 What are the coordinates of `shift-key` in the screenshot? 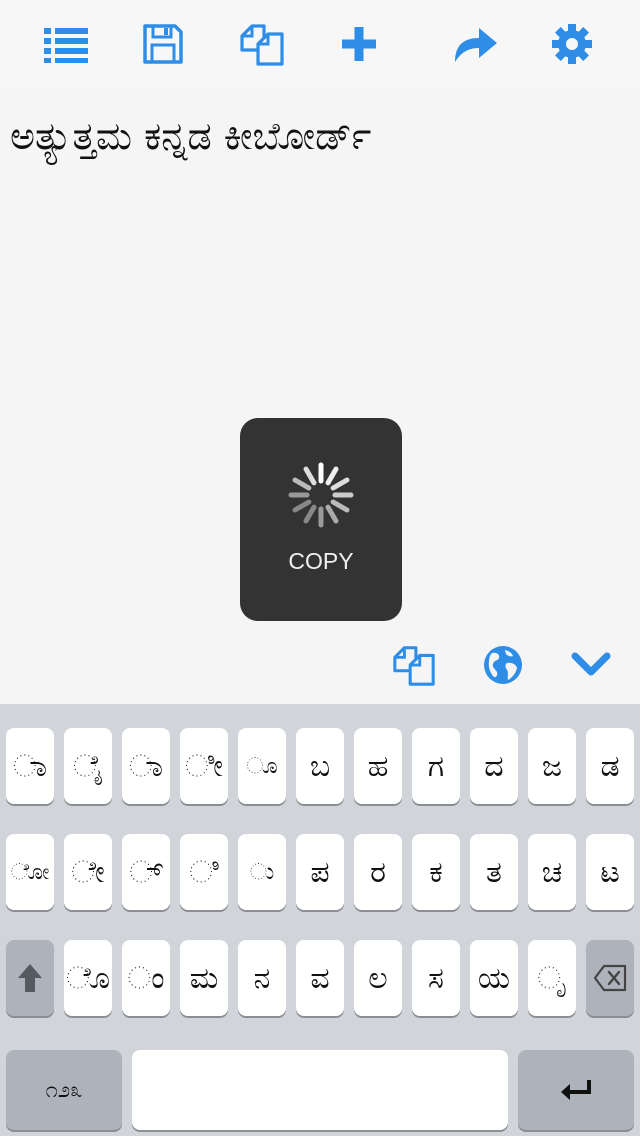 It's located at (30, 978).